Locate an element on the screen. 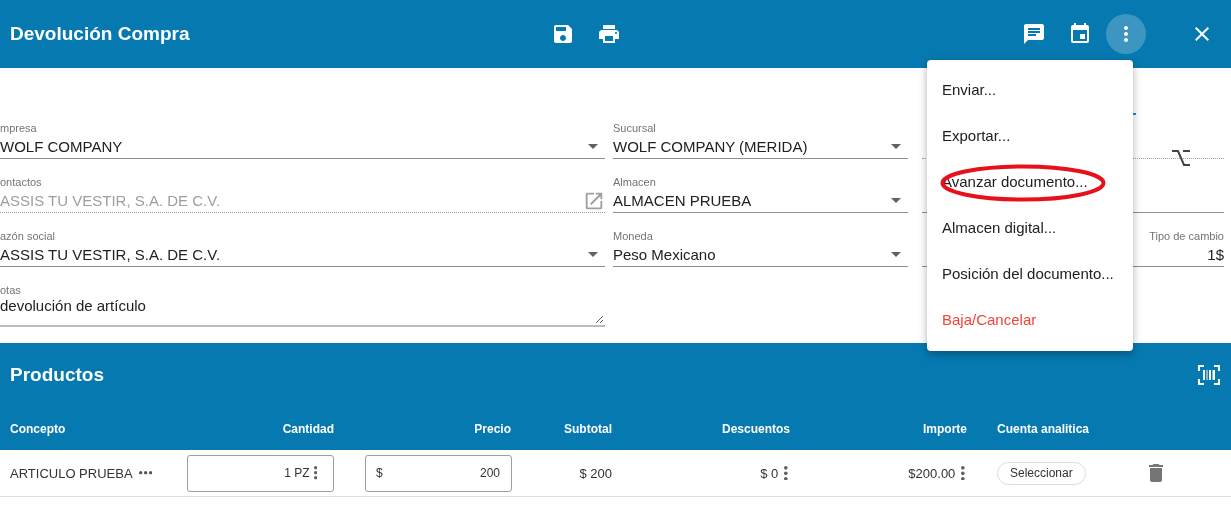 This screenshot has width=1231, height=516. select-field: WOLF COMPANY (MERIDA) is located at coordinates (760, 147).